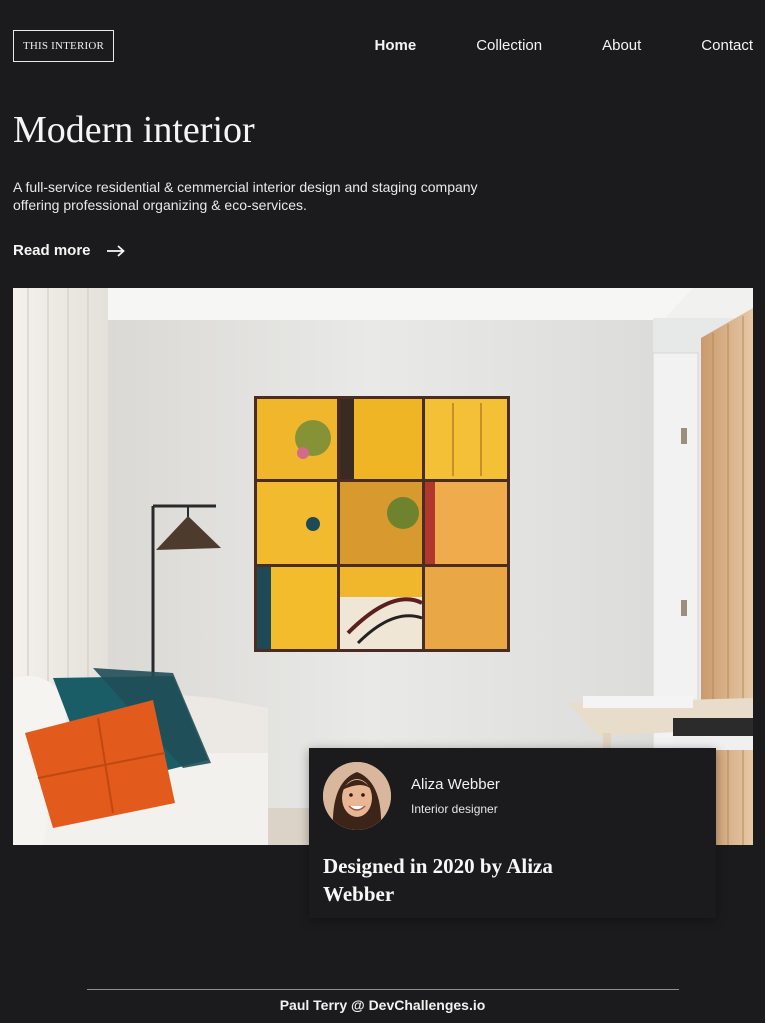 Image resolution: width=765 pixels, height=1023 pixels. Describe the element at coordinates (438, 880) in the screenshot. I see `design-credit: Designed in 2020 by Aliza Webber` at that location.